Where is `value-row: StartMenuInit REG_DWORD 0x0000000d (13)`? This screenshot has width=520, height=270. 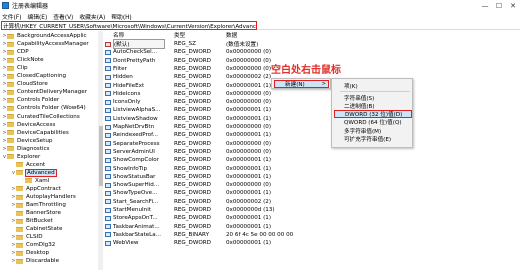
value-row: StartMenuInit REG_DWORD 0x0000000d (13) is located at coordinates (224, 210).